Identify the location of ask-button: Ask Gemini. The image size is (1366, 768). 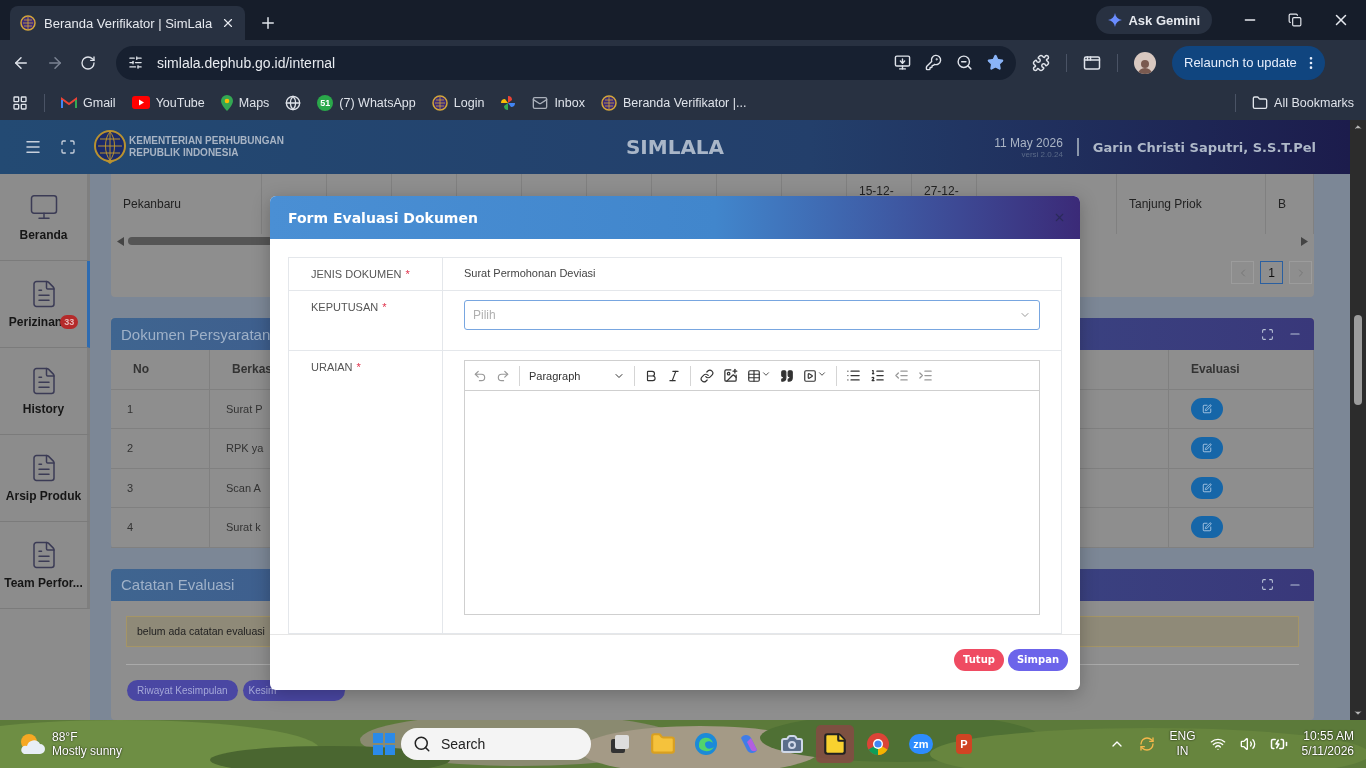
(1154, 20).